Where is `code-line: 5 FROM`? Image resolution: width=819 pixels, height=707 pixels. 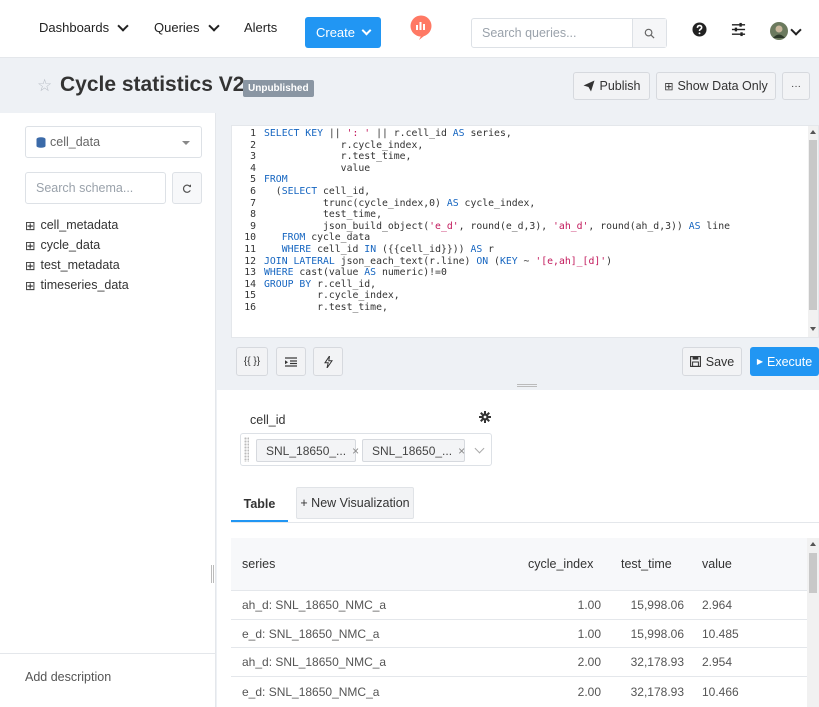
code-line: 5 FROM is located at coordinates (481, 180).